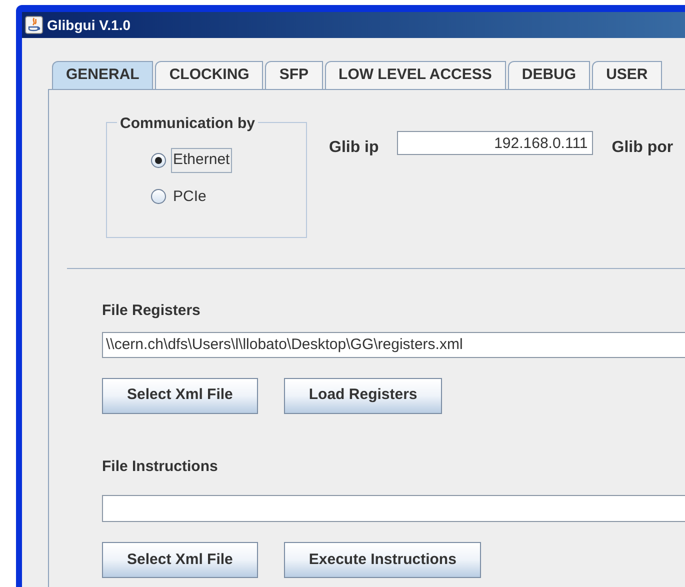 The height and width of the screenshot is (587, 685). Describe the element at coordinates (415, 75) in the screenshot. I see `tab: LOW LEVEL ACCESS` at that location.